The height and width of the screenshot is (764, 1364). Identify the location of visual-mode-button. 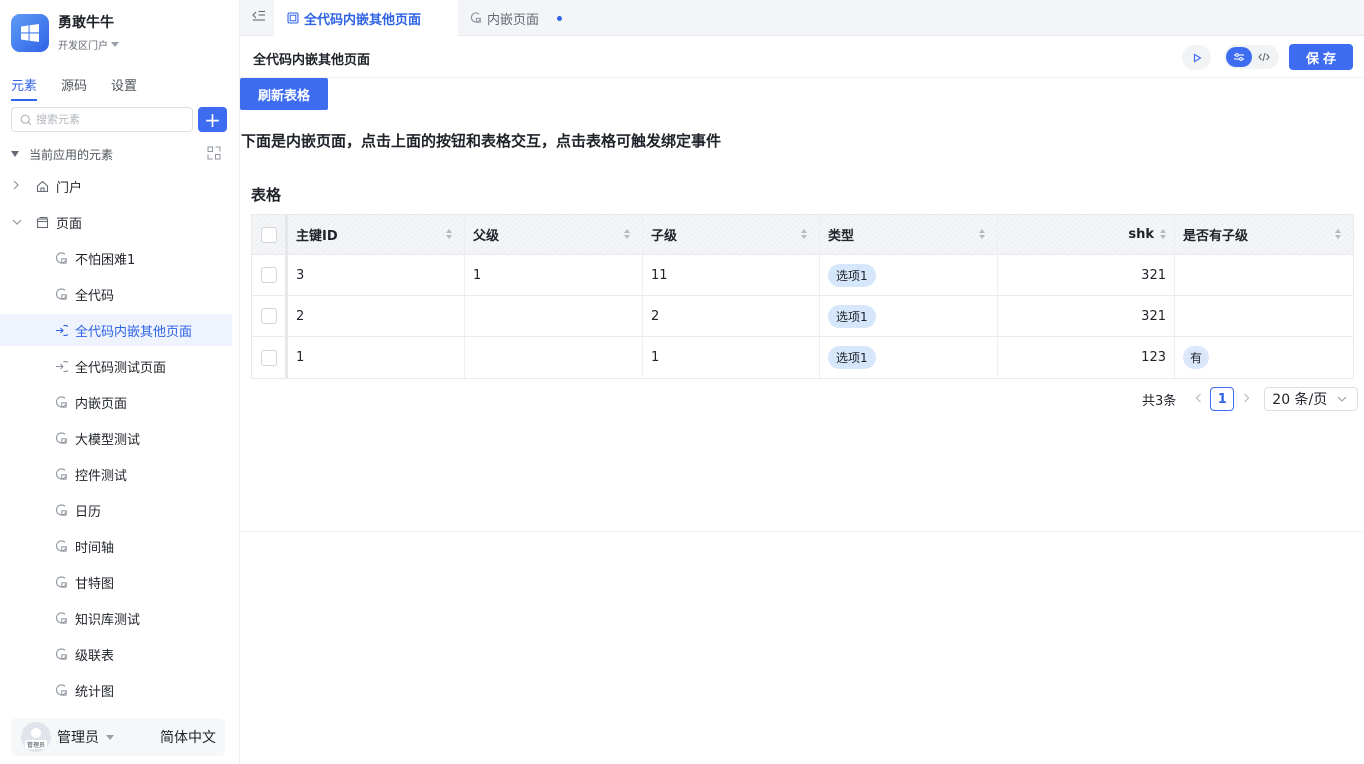
(1239, 57).